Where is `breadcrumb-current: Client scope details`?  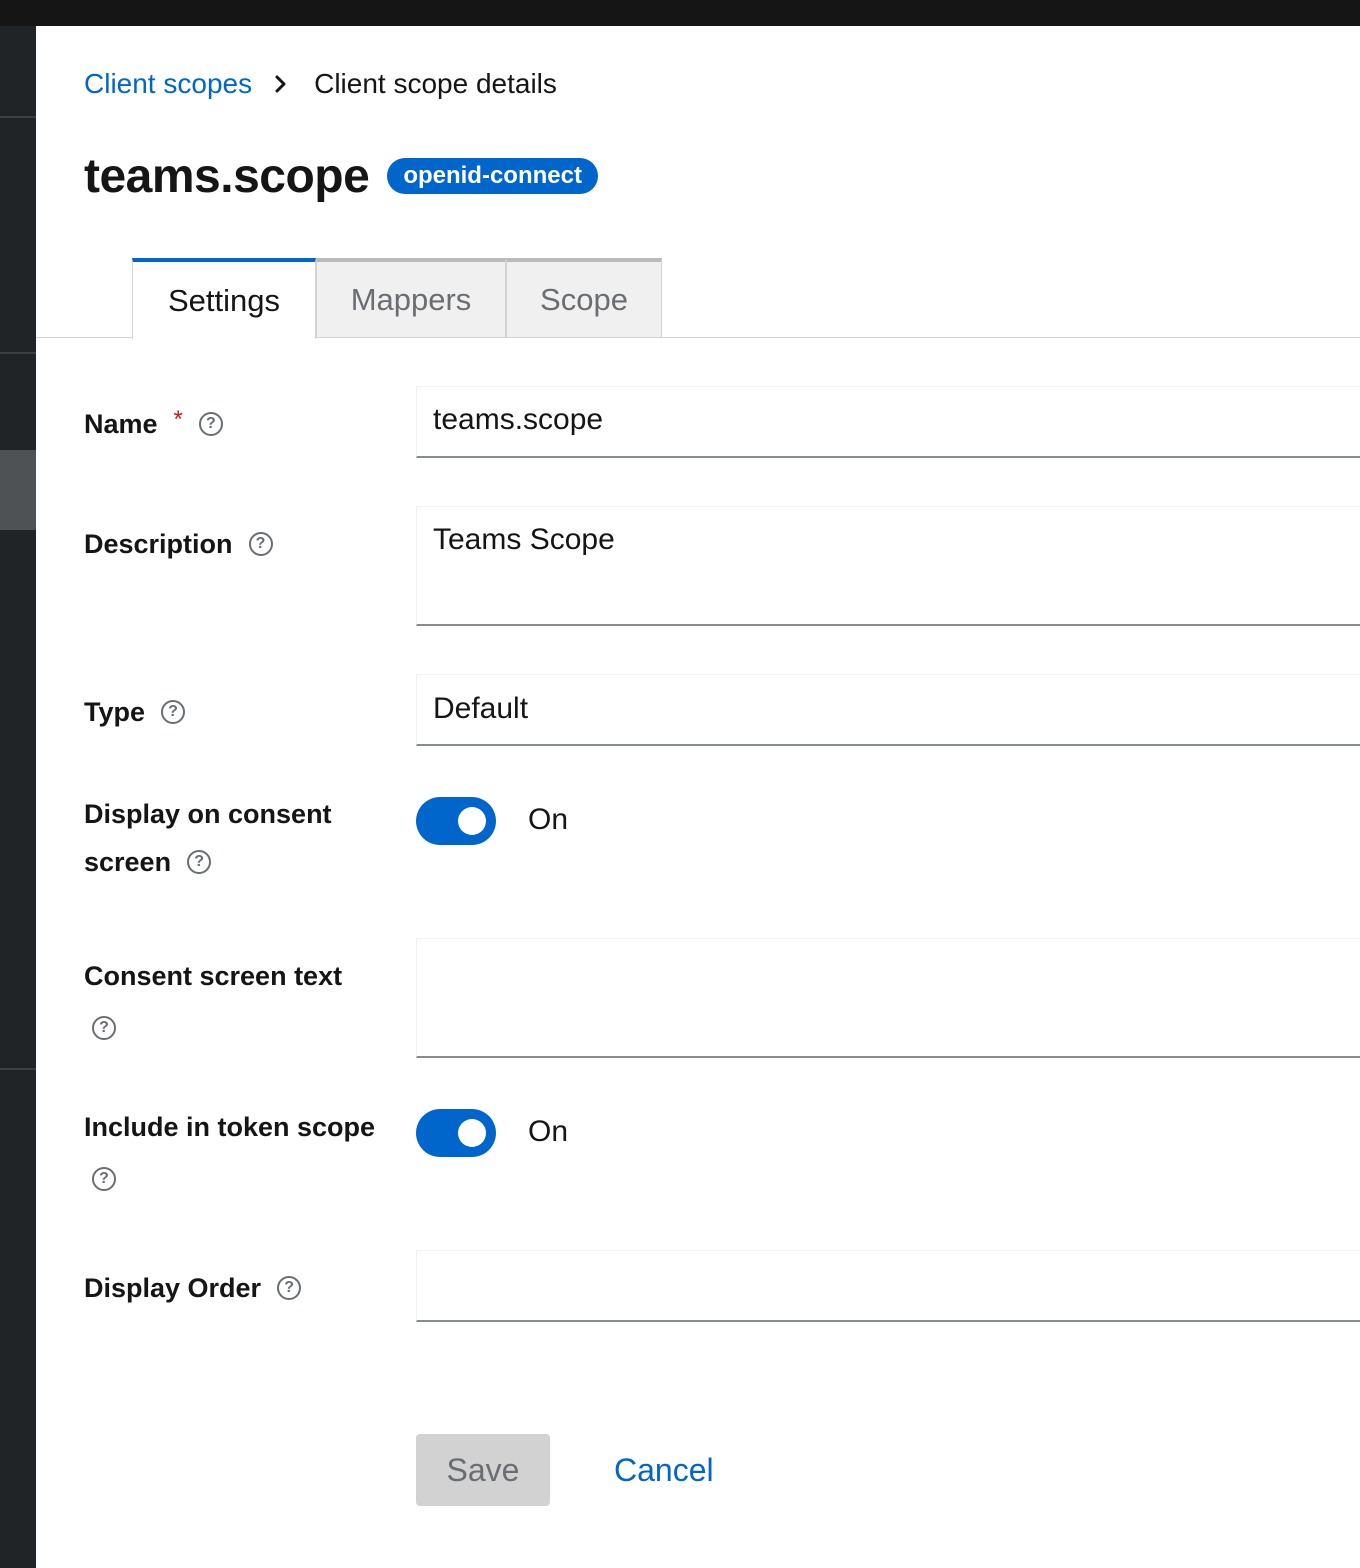
breadcrumb-current: Client scope details is located at coordinates (435, 83).